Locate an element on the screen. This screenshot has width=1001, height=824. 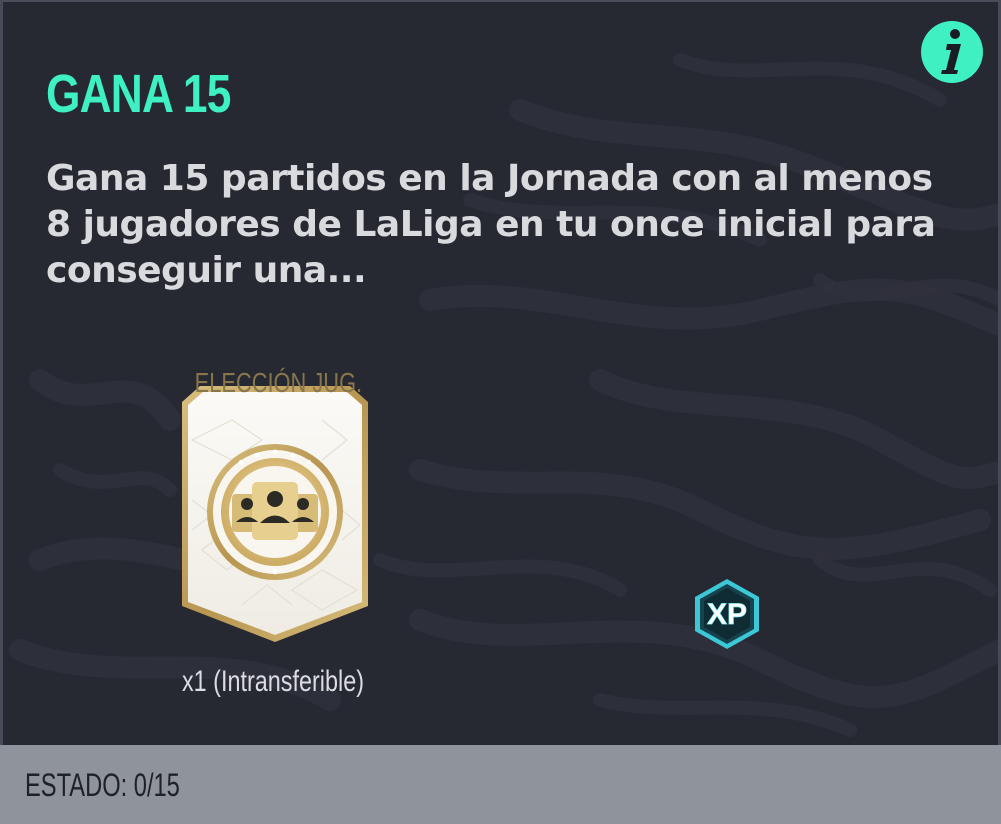
player-pick-reward: ELECCIÓN JUG. is located at coordinates (275, 506).